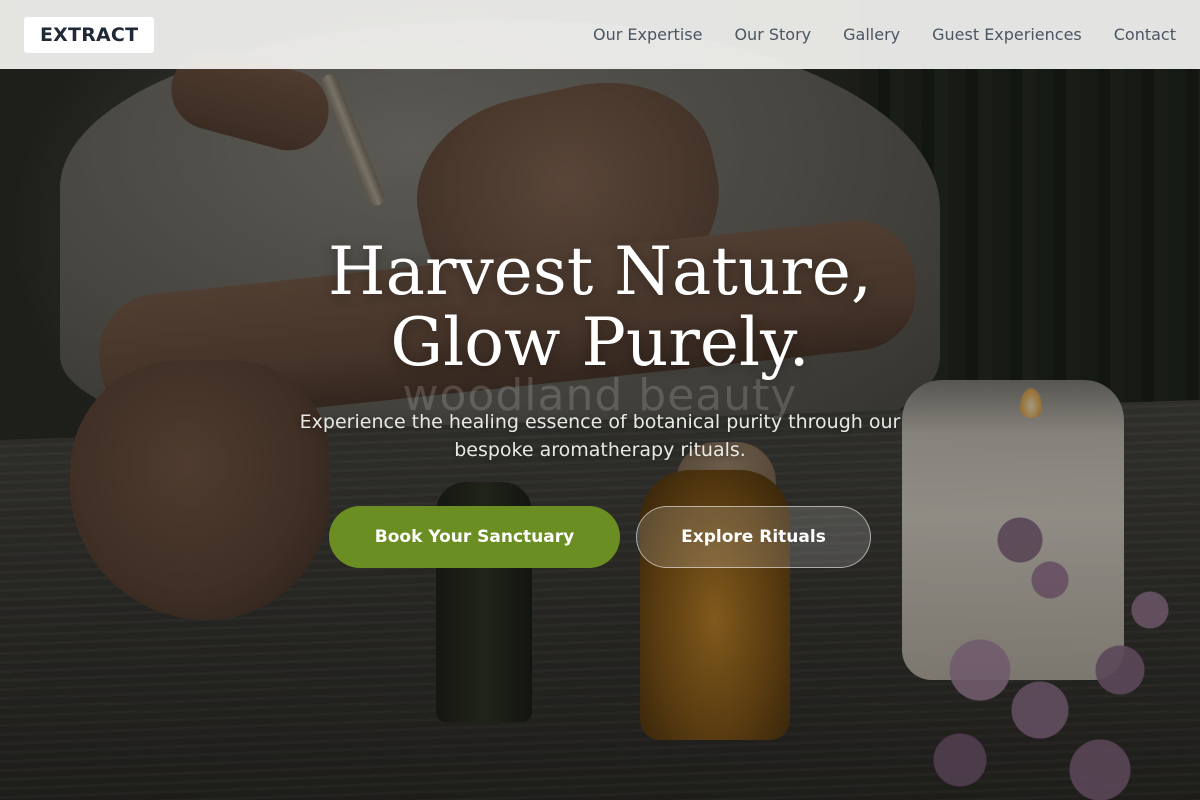  Describe the element at coordinates (772, 34) in the screenshot. I see `nav-link-our-story: Our Story` at that location.